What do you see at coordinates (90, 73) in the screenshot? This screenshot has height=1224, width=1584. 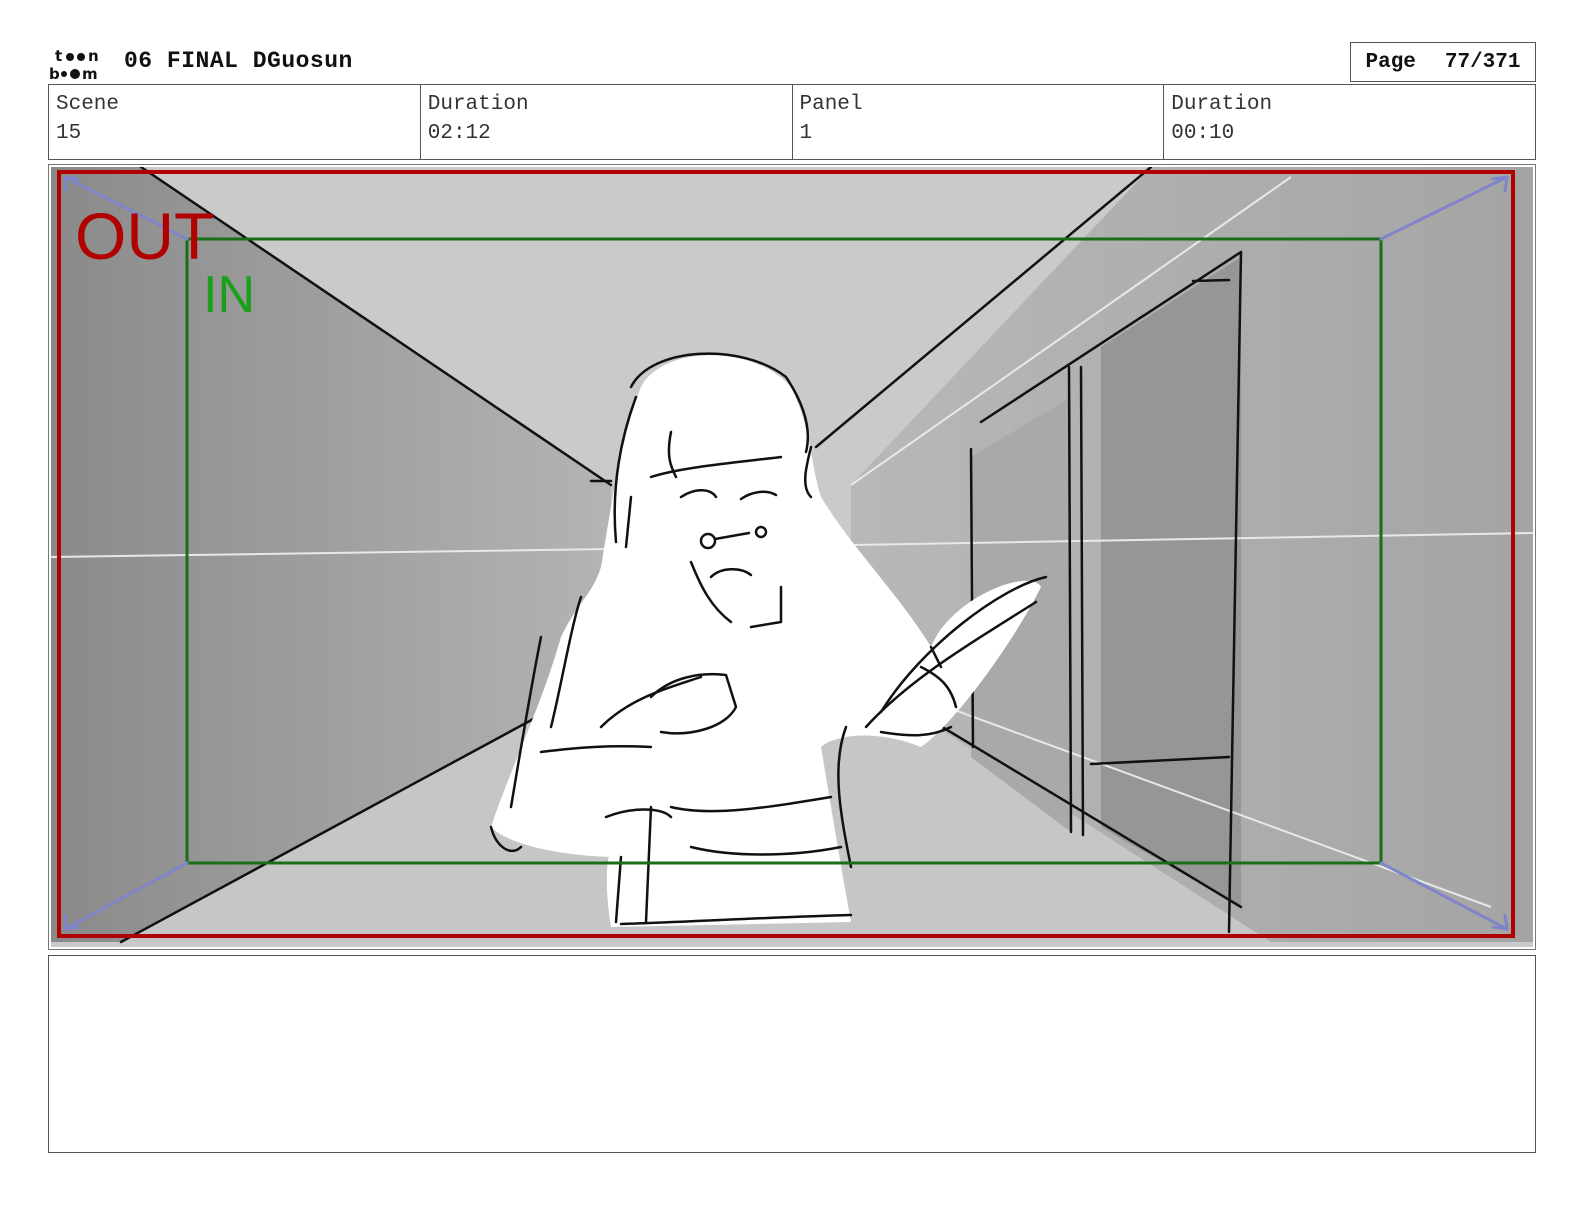 I see `svg-text: m` at bounding box center [90, 73].